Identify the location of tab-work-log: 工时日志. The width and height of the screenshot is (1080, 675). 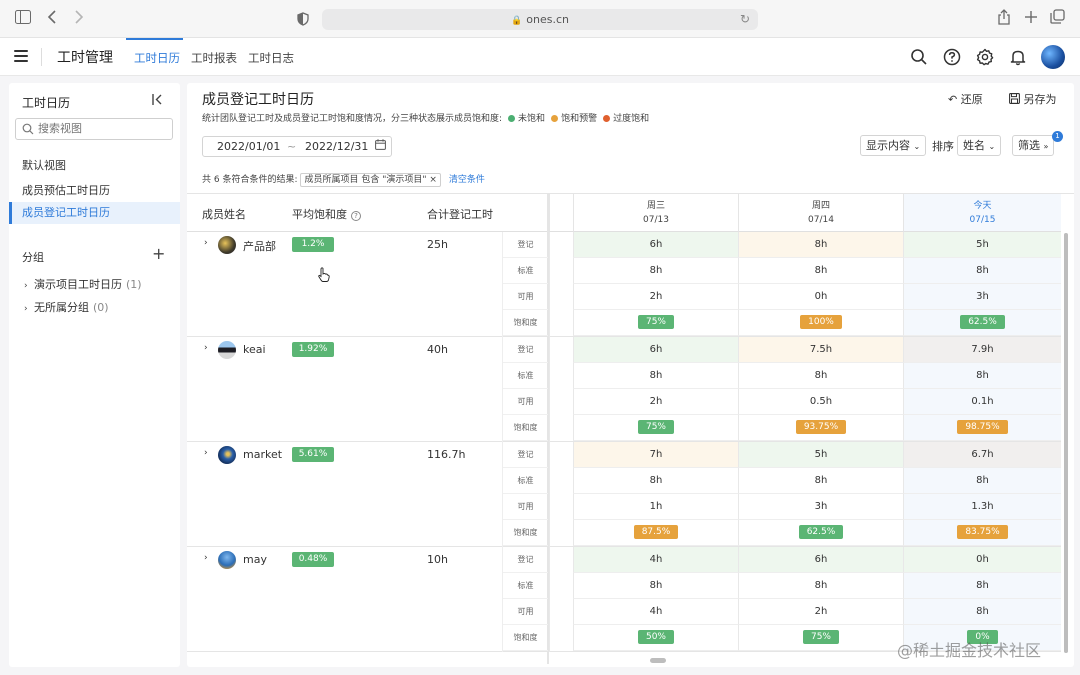
(271, 58).